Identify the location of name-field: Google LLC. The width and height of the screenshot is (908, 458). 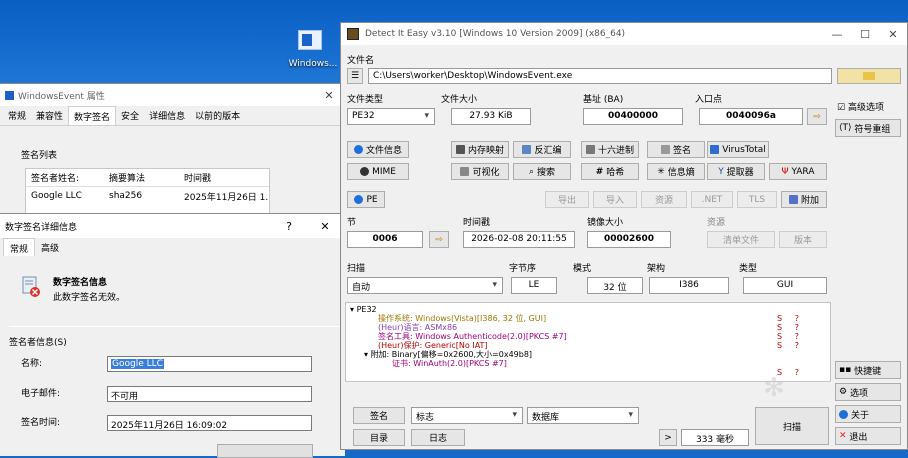
(209, 364).